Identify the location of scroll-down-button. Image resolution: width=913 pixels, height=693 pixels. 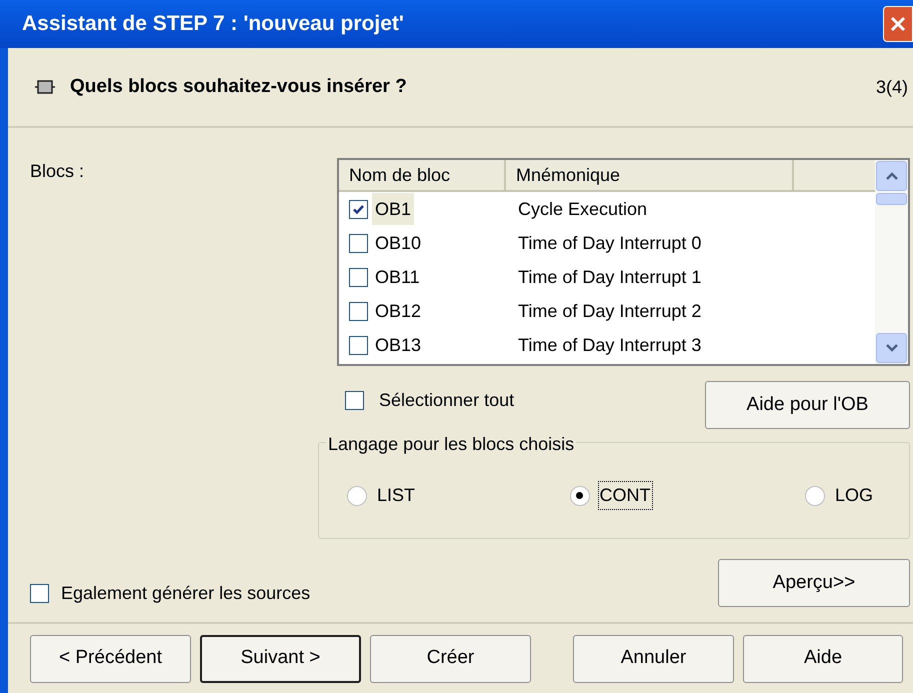
(891, 348).